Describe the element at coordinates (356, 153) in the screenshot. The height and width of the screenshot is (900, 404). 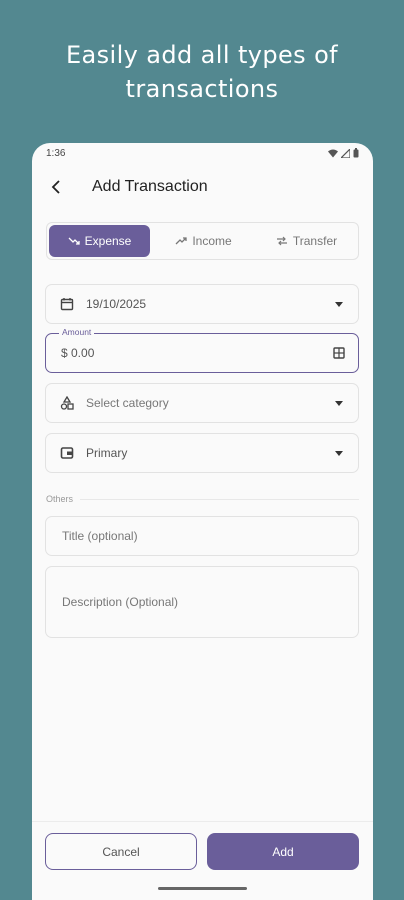
I see `battery-icon` at that location.